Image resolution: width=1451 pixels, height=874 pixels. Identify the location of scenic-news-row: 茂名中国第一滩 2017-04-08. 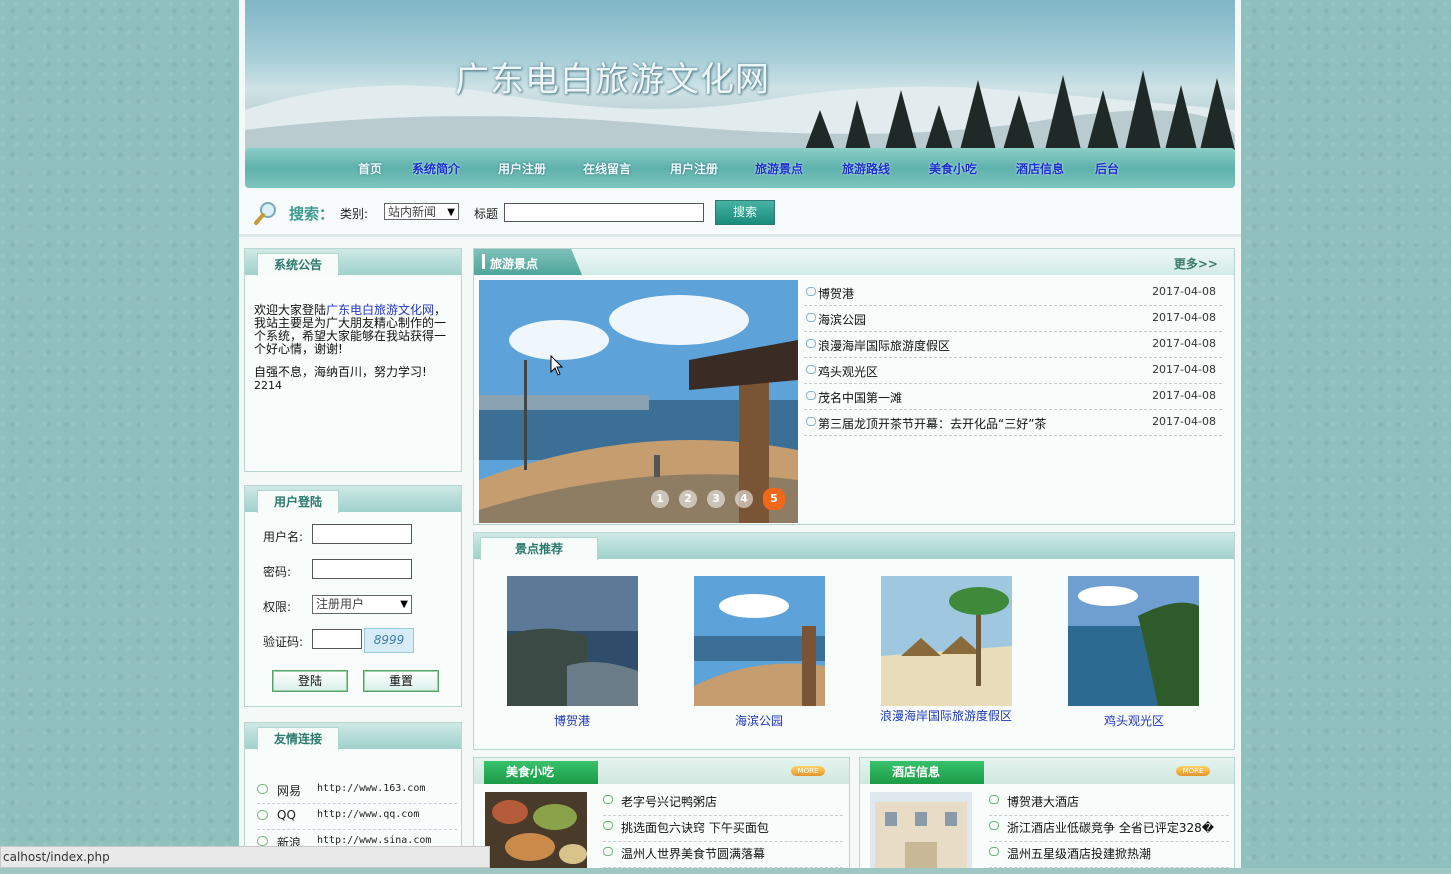
(1013, 397).